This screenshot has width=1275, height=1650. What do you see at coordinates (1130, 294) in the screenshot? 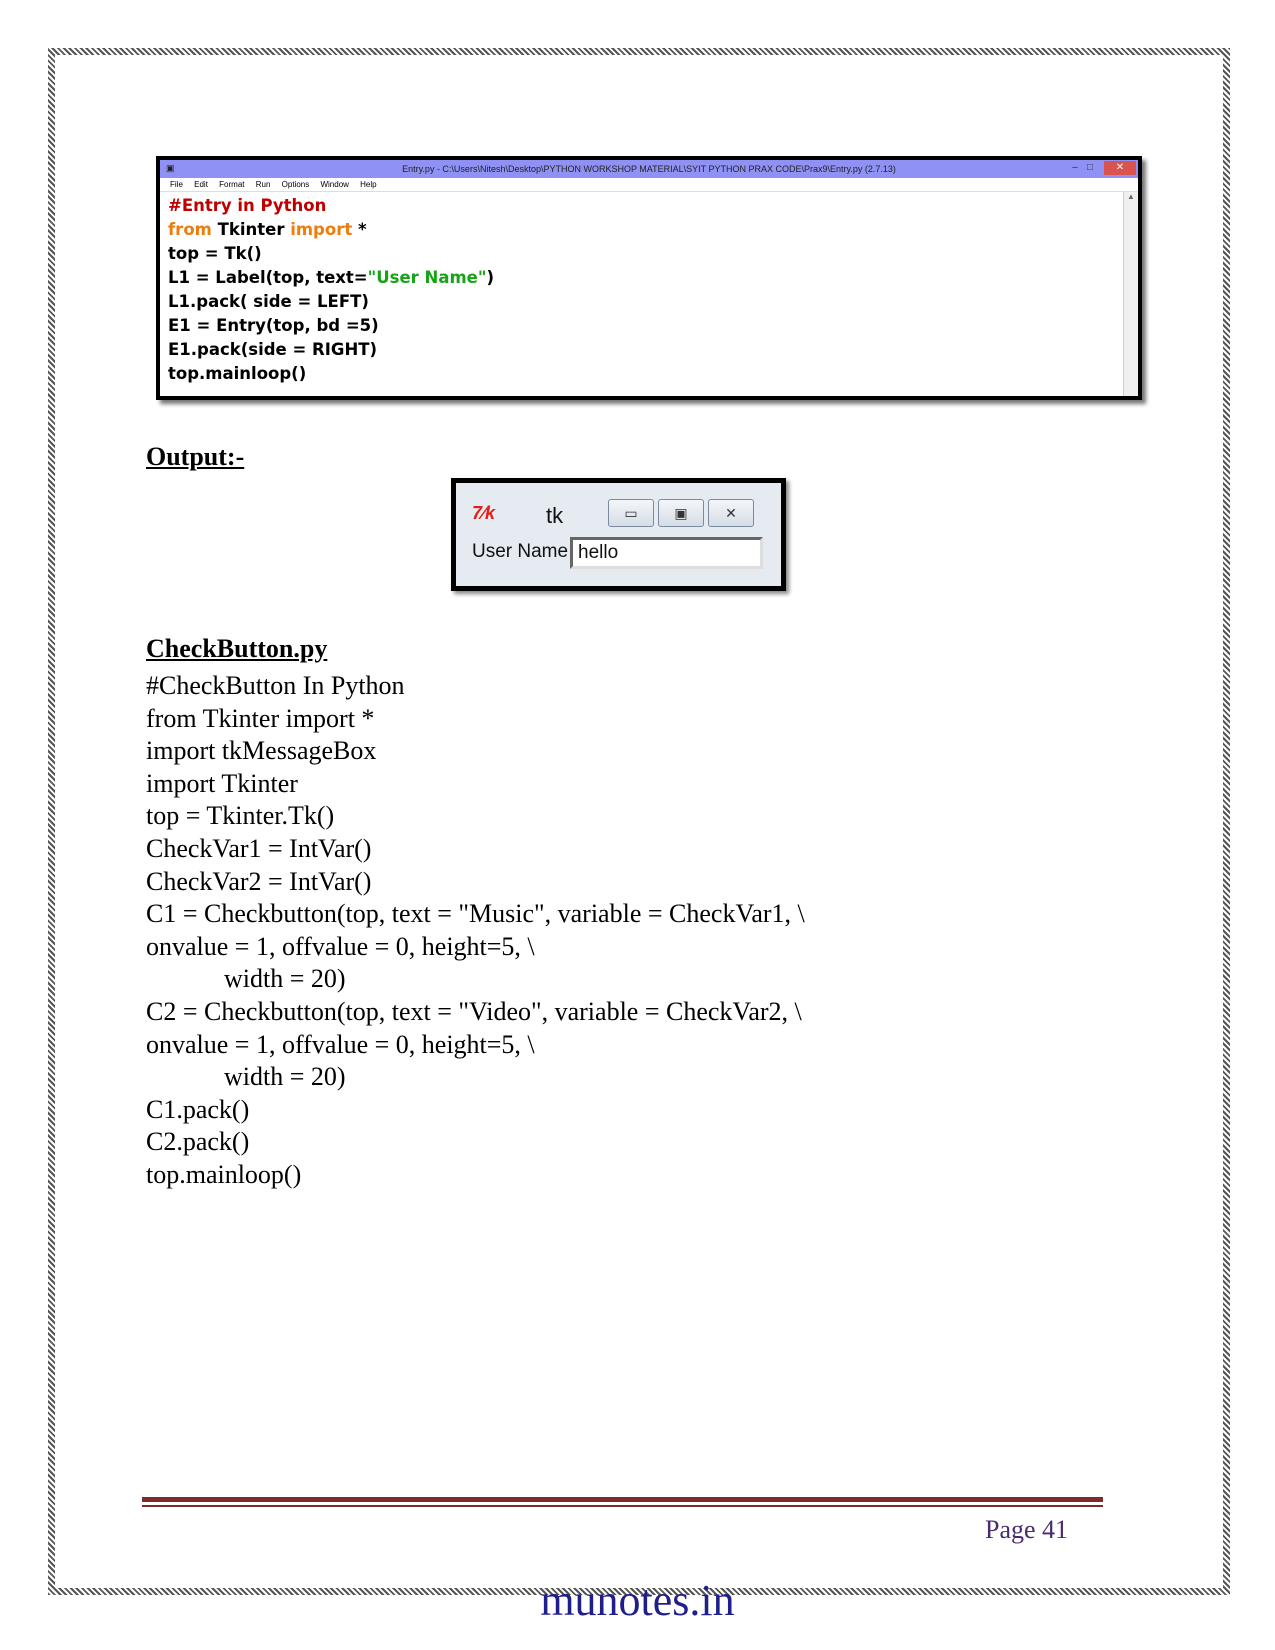
I see `vertical-scrollbar: ▲` at bounding box center [1130, 294].